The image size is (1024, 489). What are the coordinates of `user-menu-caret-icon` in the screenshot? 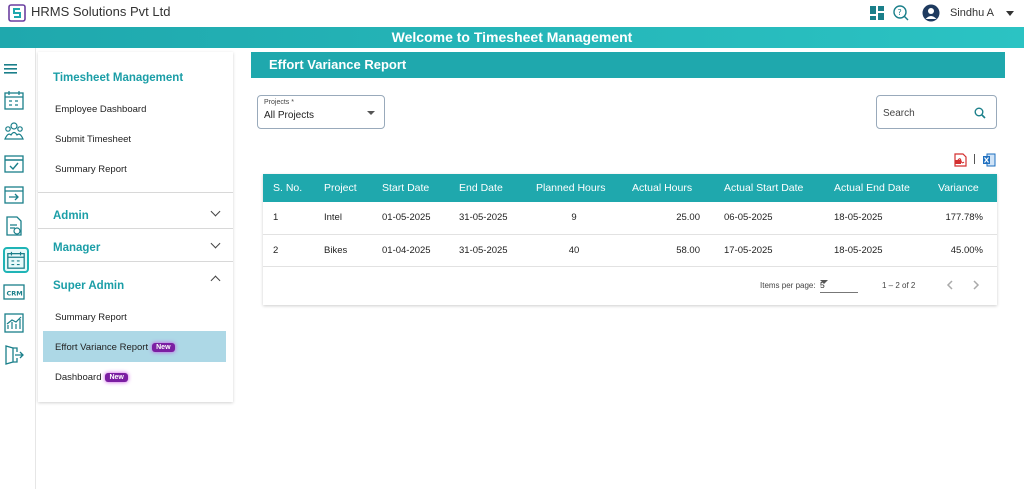 It's located at (1010, 13).